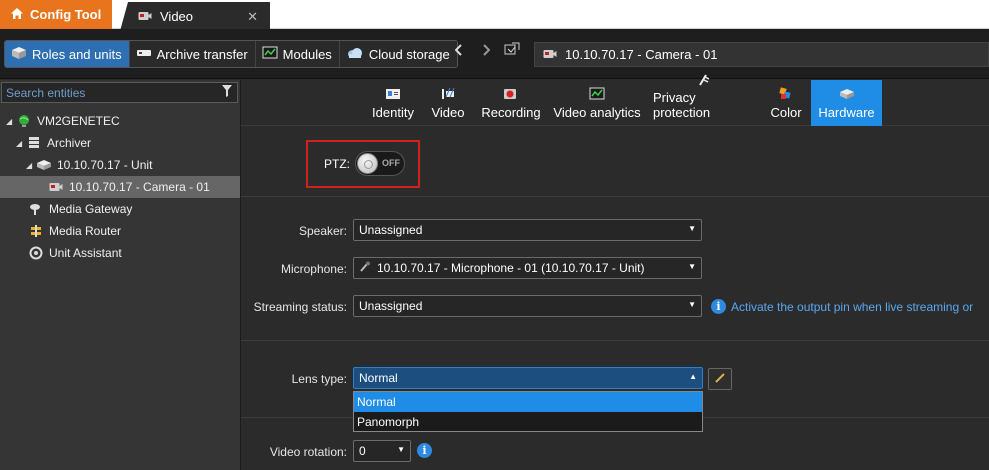 This screenshot has width=989, height=470. What do you see at coordinates (527, 230) in the screenshot?
I see `speaker-select: Unassigned ▼` at bounding box center [527, 230].